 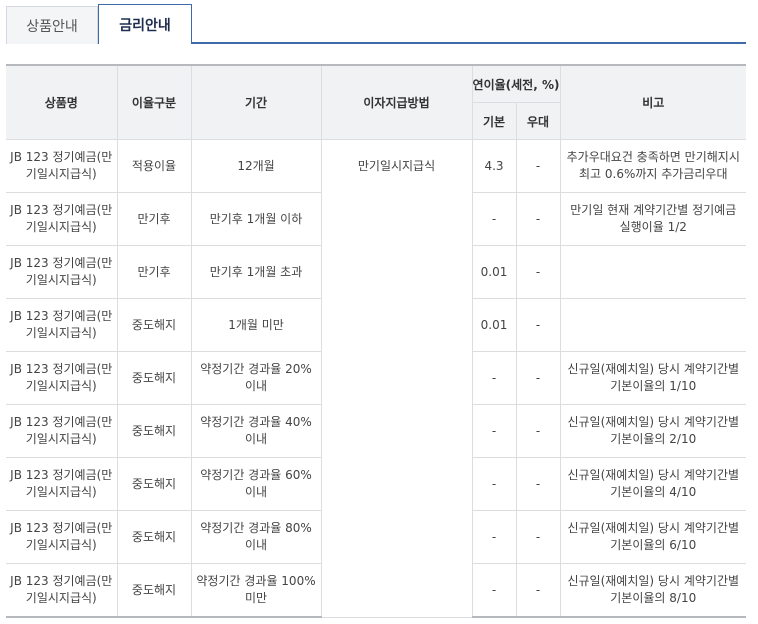 What do you see at coordinates (256, 537) in the screenshot?
I see `period-cell: 약정기간 경과율 80%이내` at bounding box center [256, 537].